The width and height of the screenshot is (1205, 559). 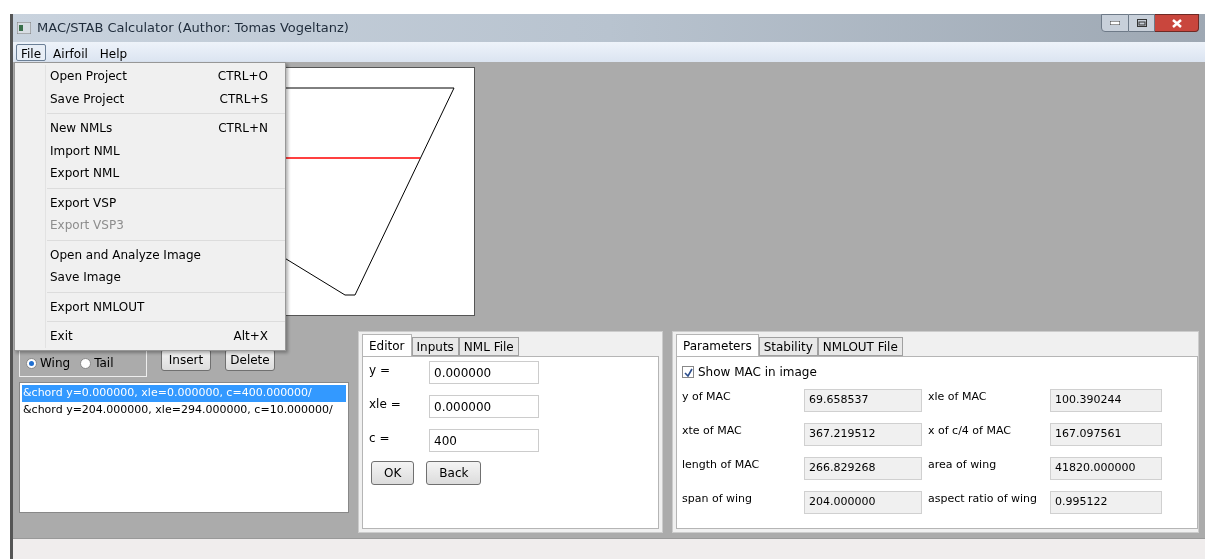 I want to click on menu-entry: Export VSP, so click(x=166, y=202).